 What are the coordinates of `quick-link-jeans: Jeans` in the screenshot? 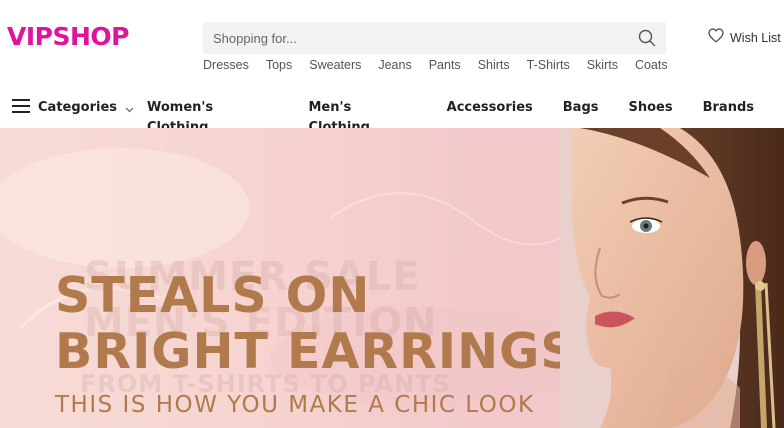 It's located at (394, 65).